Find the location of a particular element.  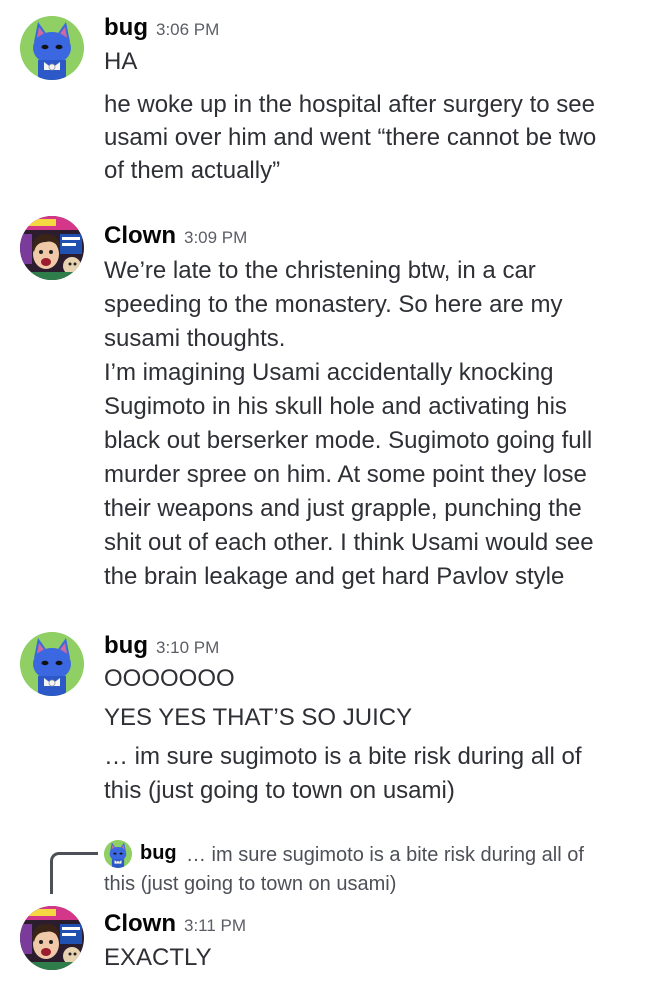

timestamp: 3:10 PM is located at coordinates (187, 647).